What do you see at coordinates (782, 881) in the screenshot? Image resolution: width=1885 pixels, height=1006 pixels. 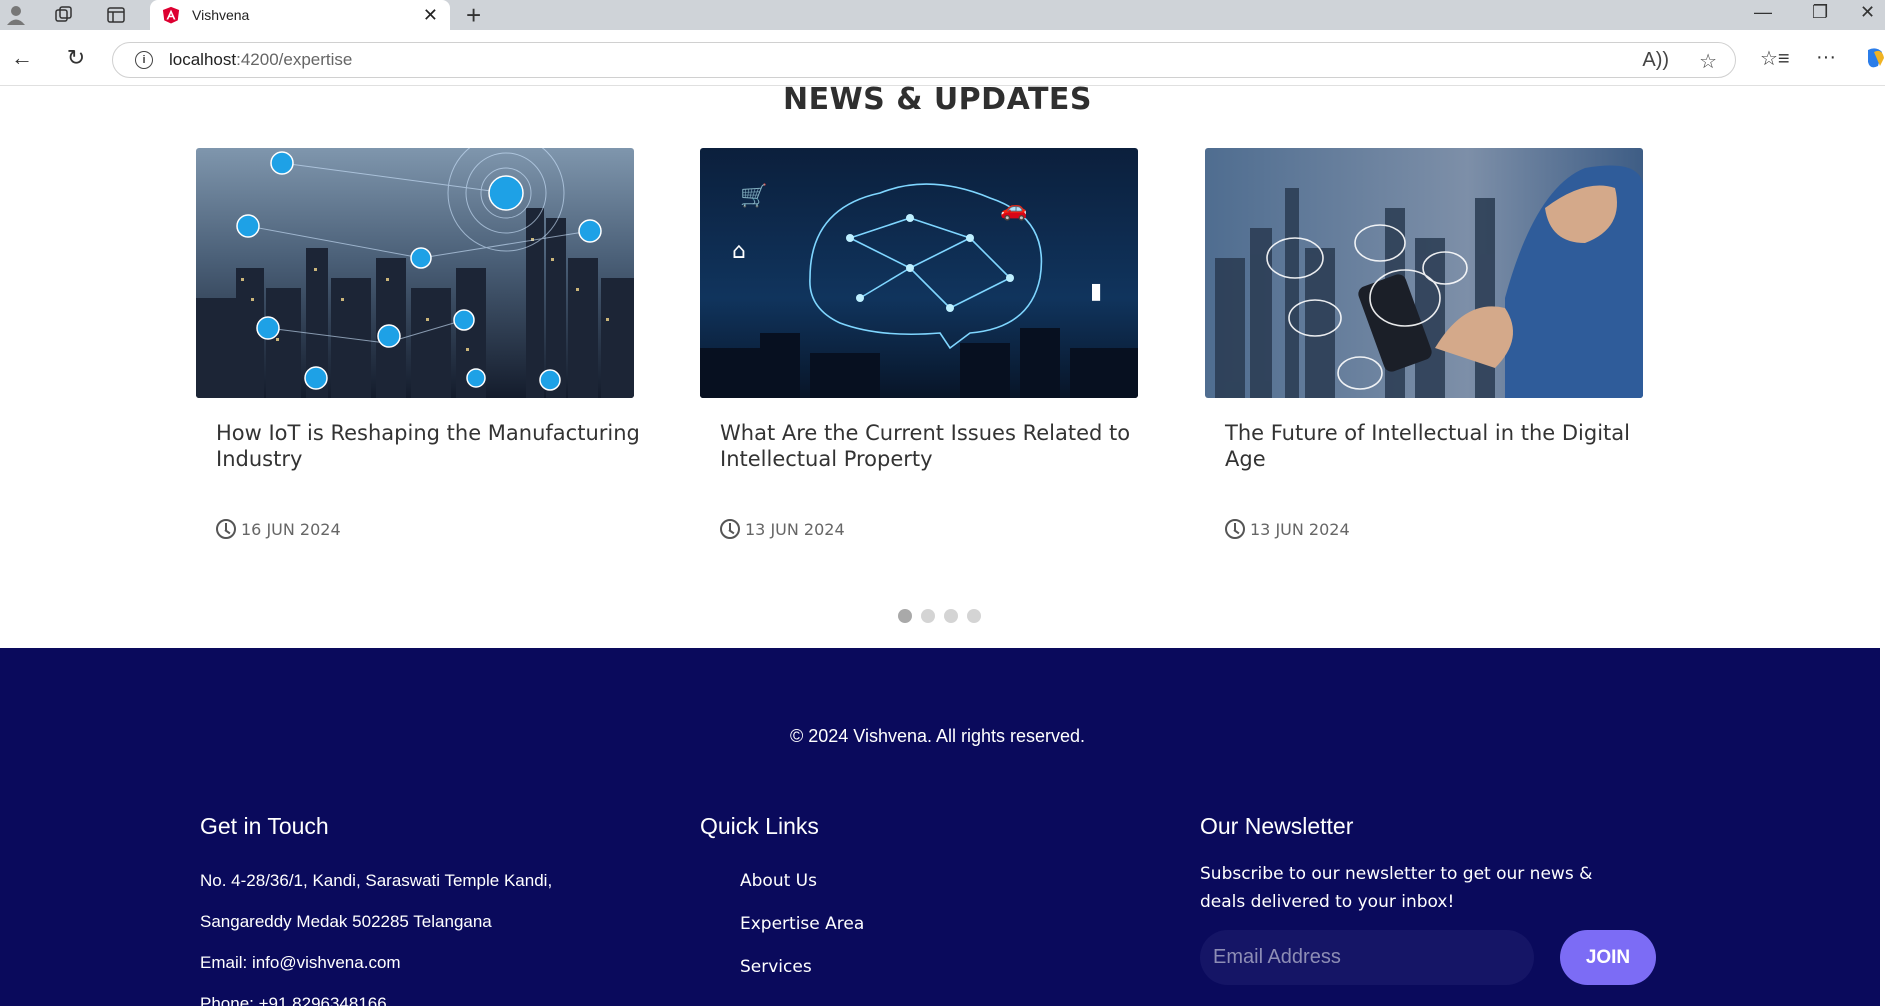 I see `quick-link-about-us: About Us` at bounding box center [782, 881].